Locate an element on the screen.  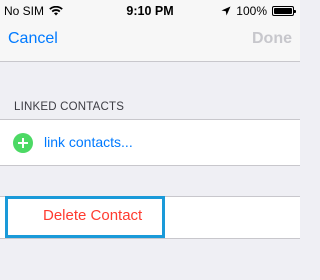
battery-icon is located at coordinates (284, 11).